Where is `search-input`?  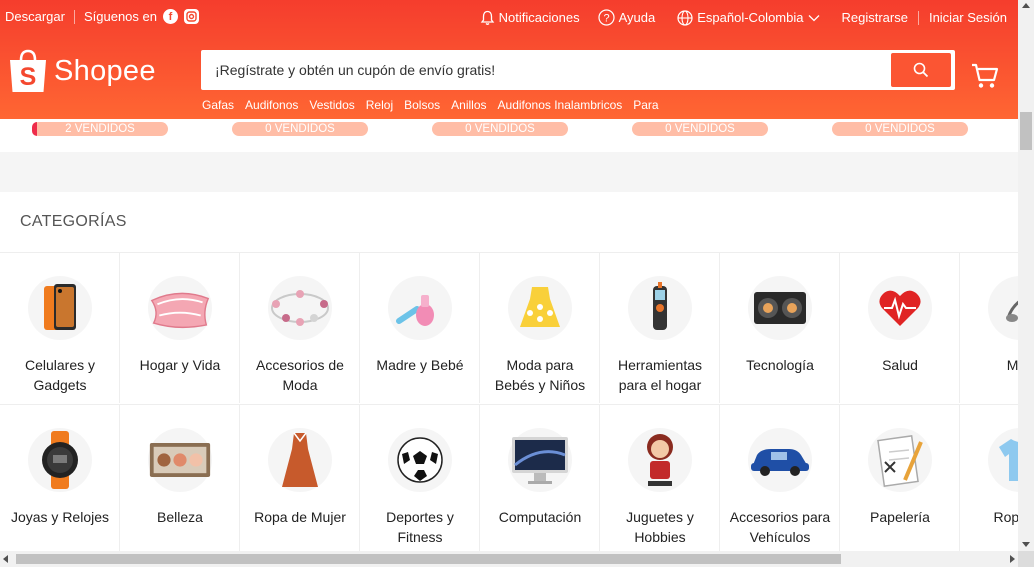
search-input is located at coordinates (546, 70).